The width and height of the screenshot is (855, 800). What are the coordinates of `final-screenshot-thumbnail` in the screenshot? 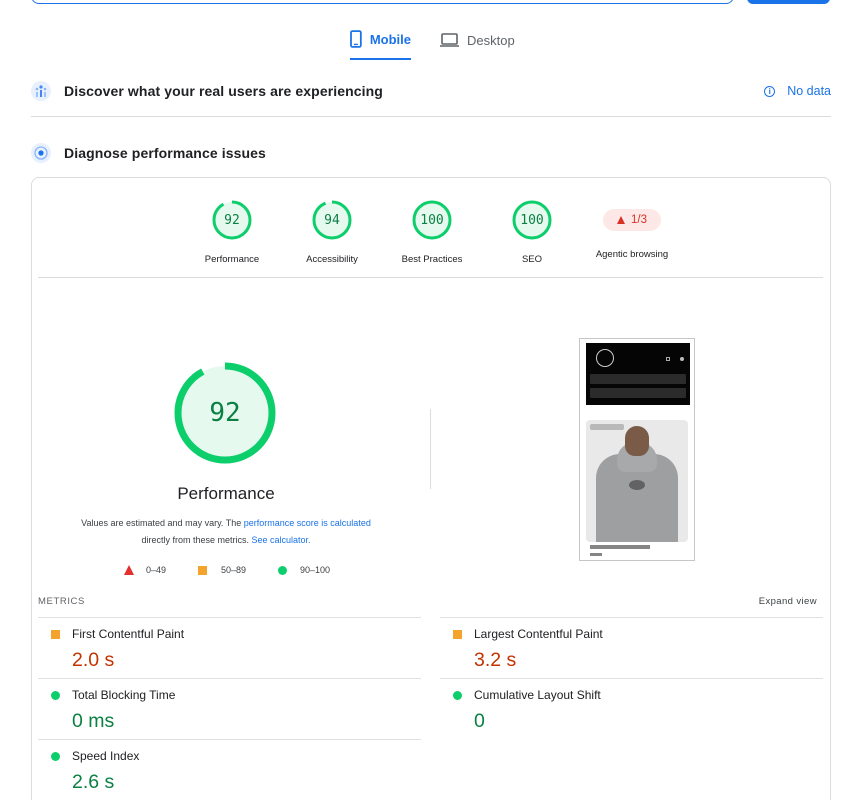 It's located at (637, 449).